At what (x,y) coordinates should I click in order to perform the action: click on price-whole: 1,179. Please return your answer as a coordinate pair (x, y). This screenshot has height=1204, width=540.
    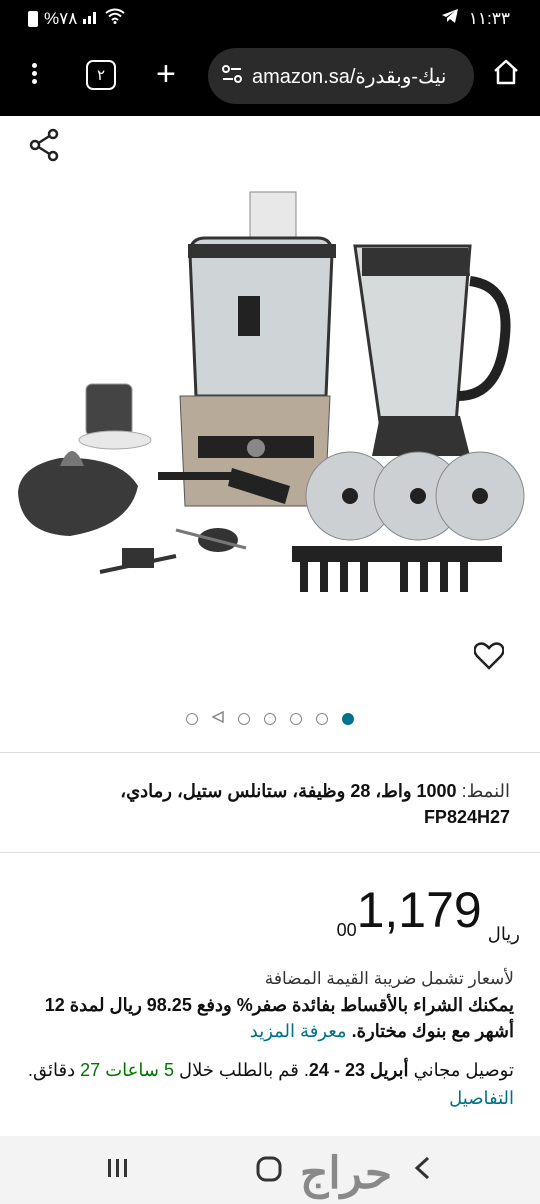
    Looking at the image, I should click on (419, 910).